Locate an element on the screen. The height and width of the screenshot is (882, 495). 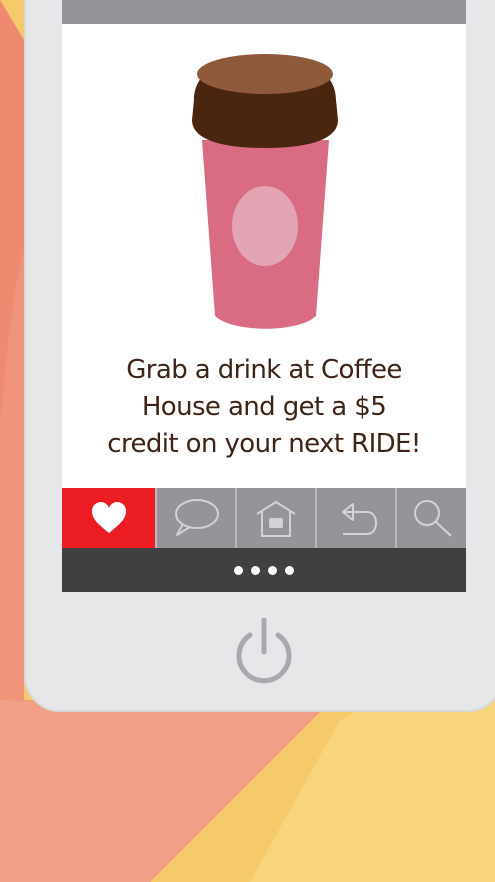
power-button is located at coordinates (264, 652).